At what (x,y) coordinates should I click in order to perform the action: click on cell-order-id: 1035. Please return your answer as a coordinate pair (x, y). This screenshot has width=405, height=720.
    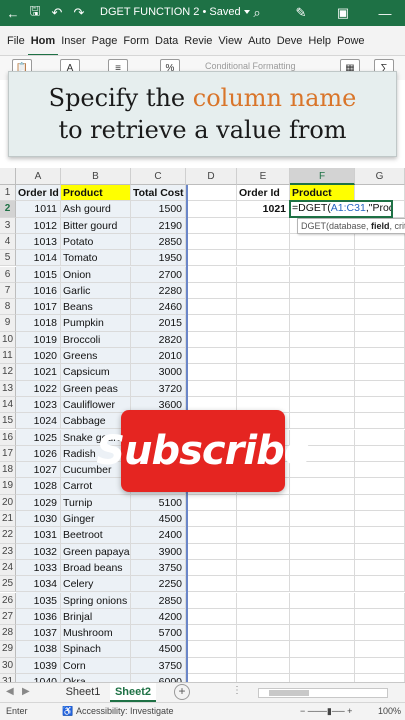
    Looking at the image, I should click on (38, 600).